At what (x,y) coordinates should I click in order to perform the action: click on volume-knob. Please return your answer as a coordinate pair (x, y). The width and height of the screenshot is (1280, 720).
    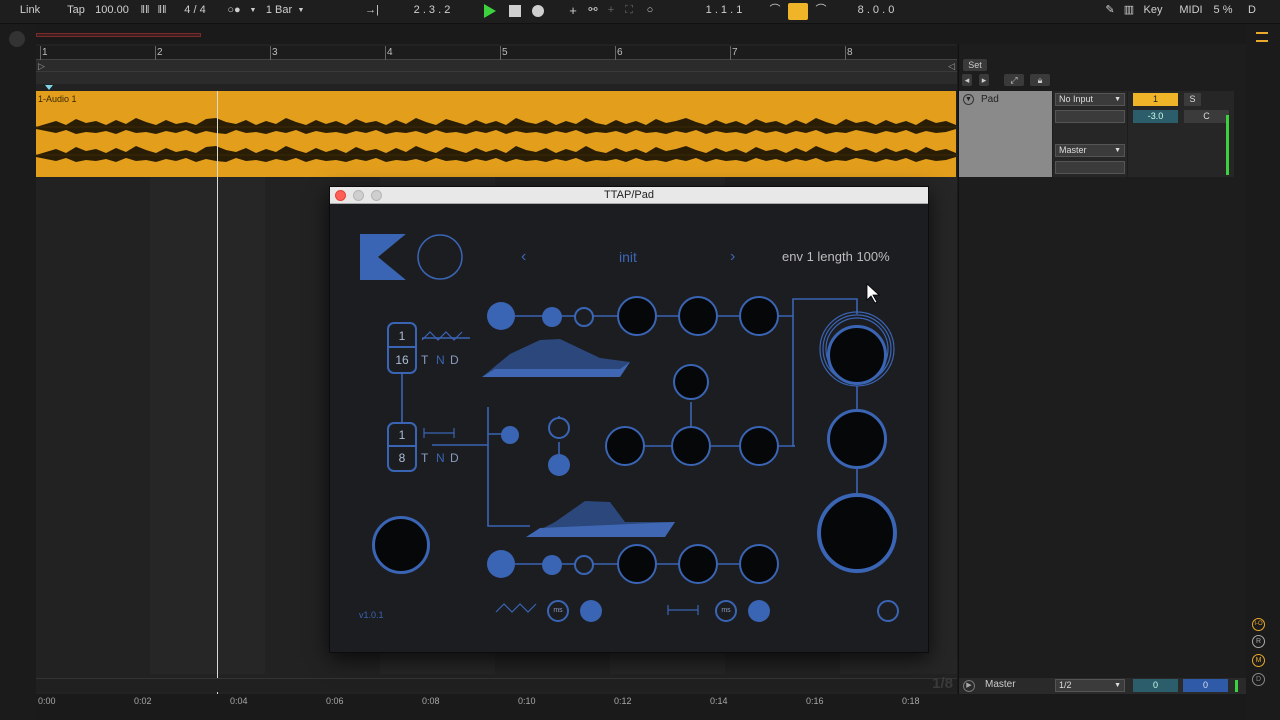
    Looking at the image, I should click on (857, 355).